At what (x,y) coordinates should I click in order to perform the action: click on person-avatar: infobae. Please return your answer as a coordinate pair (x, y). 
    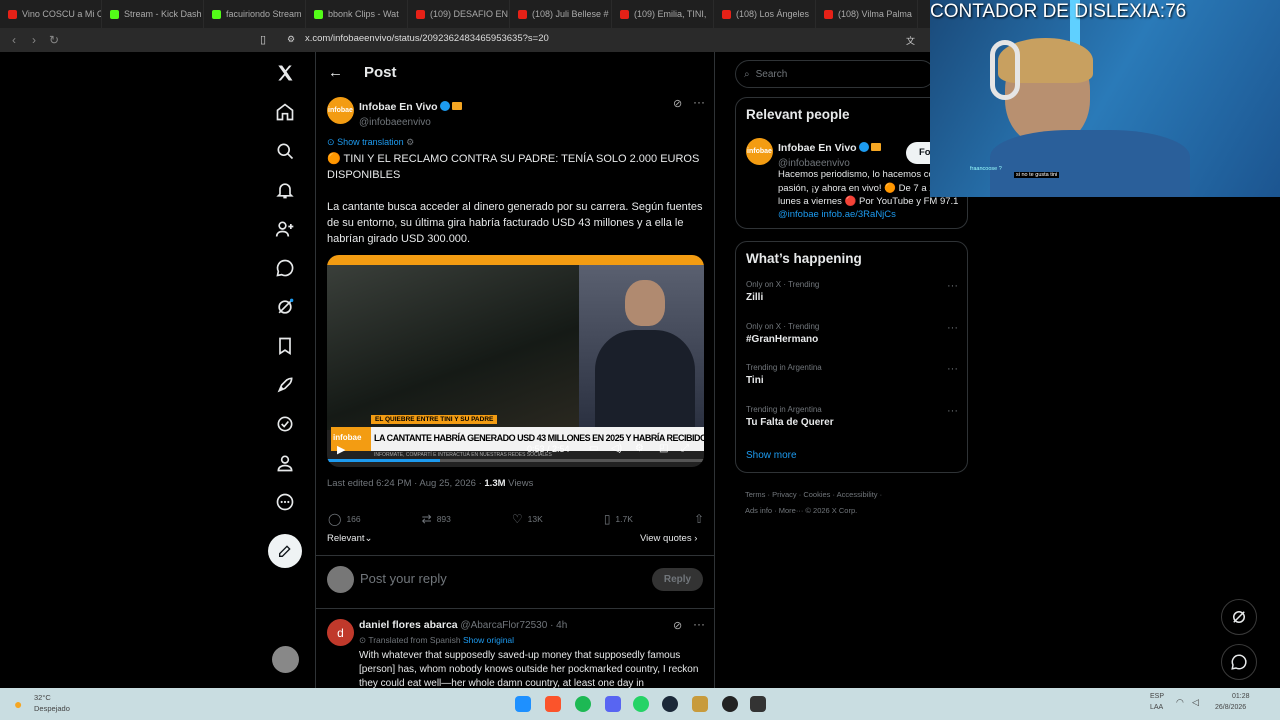
    Looking at the image, I should click on (759, 151).